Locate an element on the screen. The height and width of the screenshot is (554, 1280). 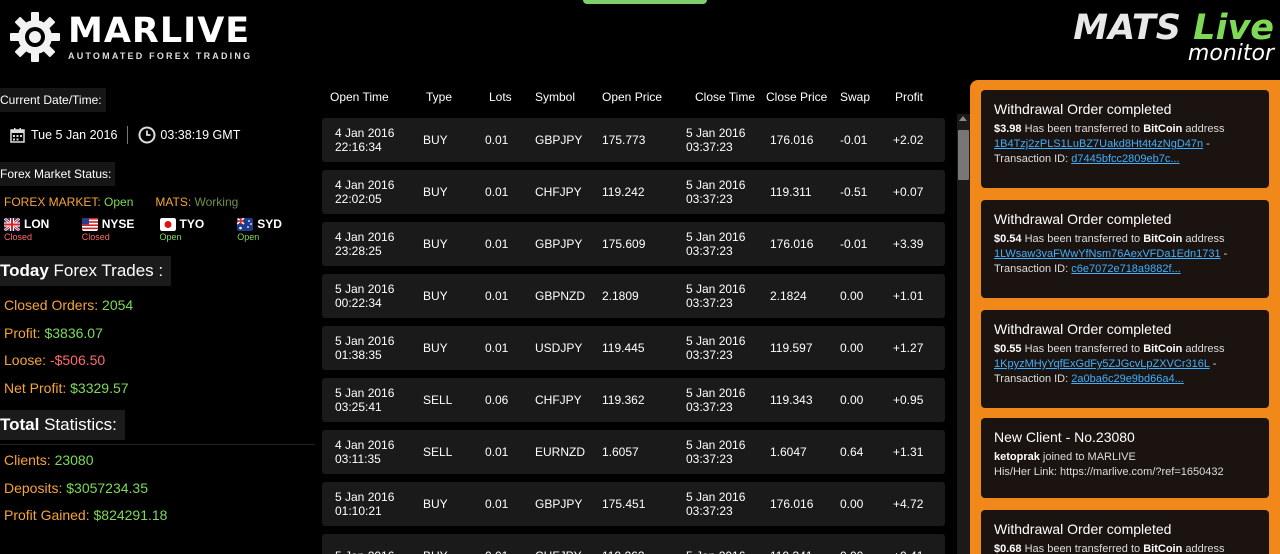
trade-profit: +0.07 is located at coordinates (908, 192).